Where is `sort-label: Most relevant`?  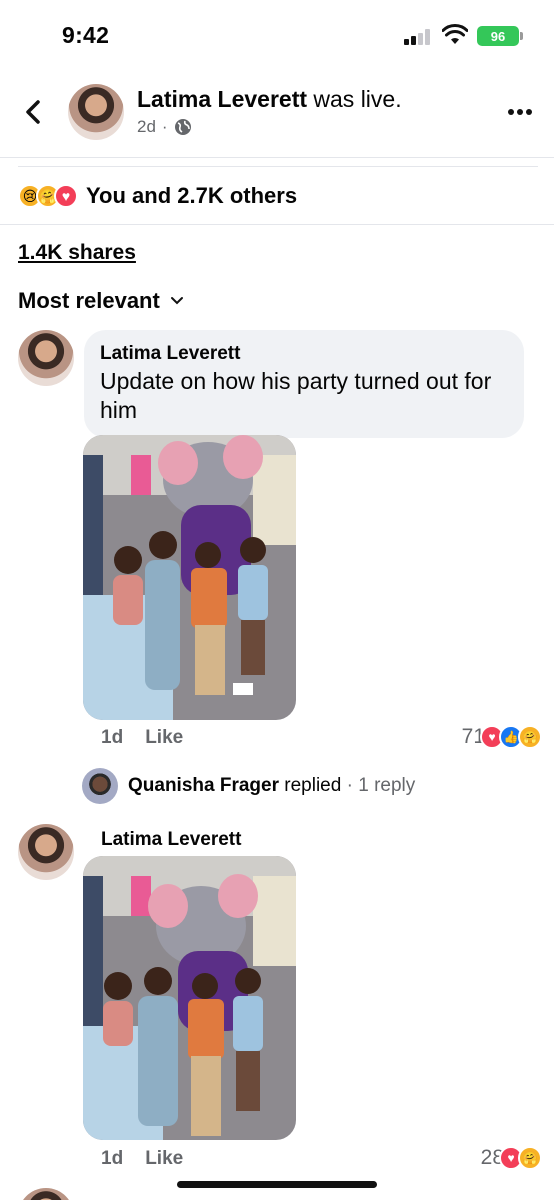 sort-label: Most relevant is located at coordinates (89, 300).